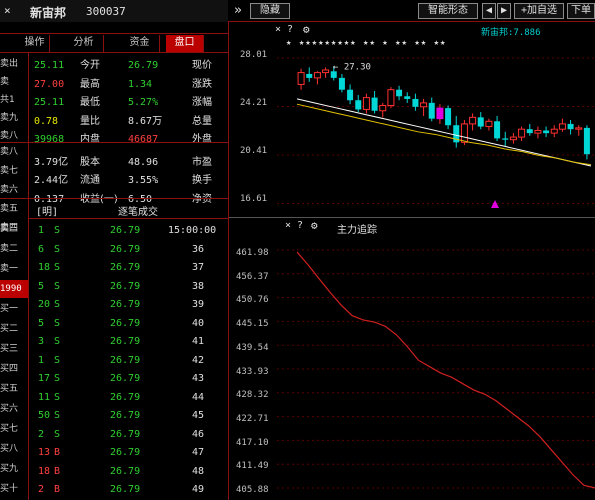  Describe the element at coordinates (44, 397) in the screenshot. I see `tick-volume: 11` at that location.